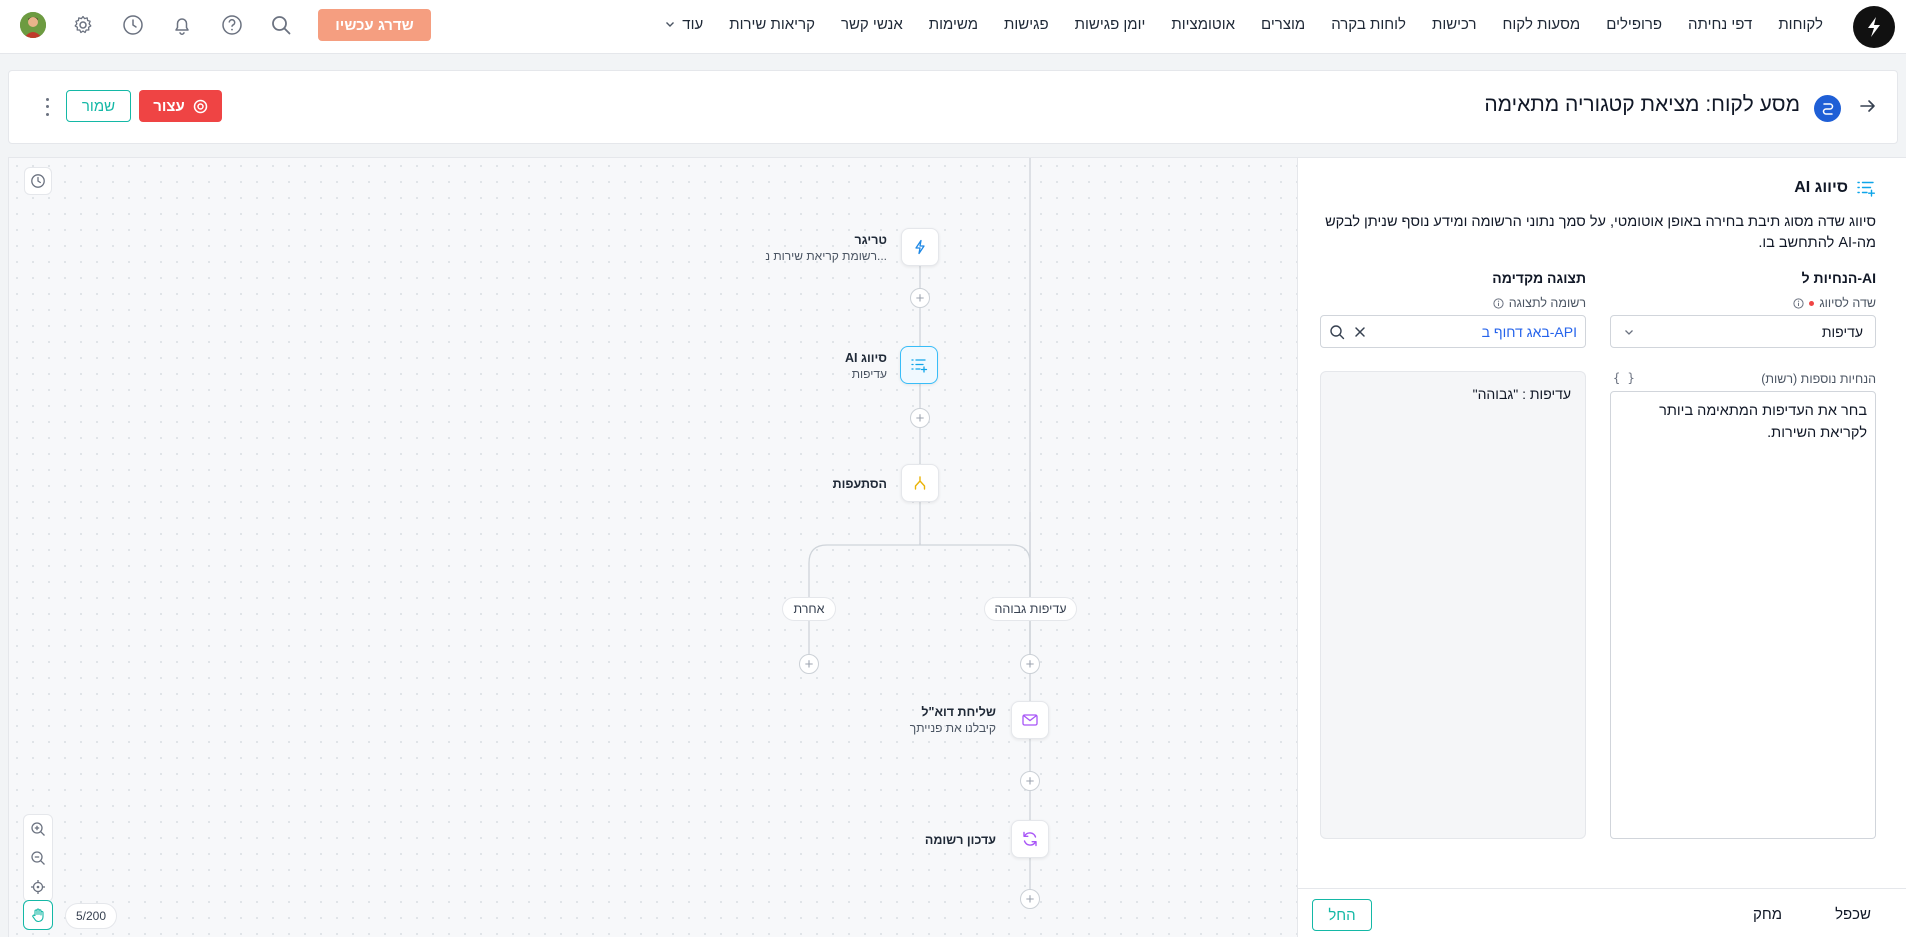  What do you see at coordinates (1853, 914) in the screenshot?
I see `duplicate-button: שכפל` at bounding box center [1853, 914].